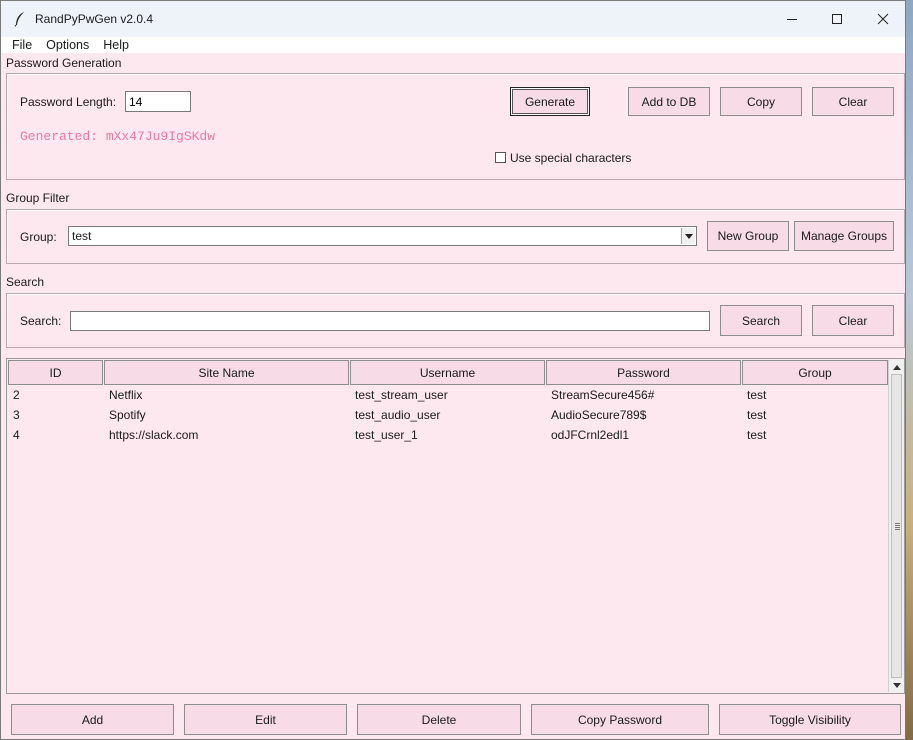  Describe the element at coordinates (398, 415) in the screenshot. I see `cell-username: test_audio_user` at that location.